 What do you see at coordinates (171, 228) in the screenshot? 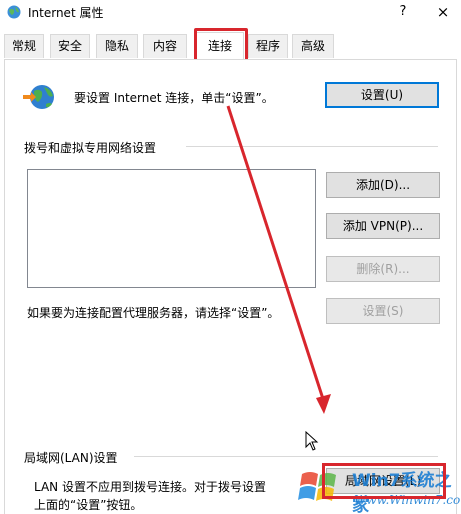
I see `dialup-connections-list` at bounding box center [171, 228].